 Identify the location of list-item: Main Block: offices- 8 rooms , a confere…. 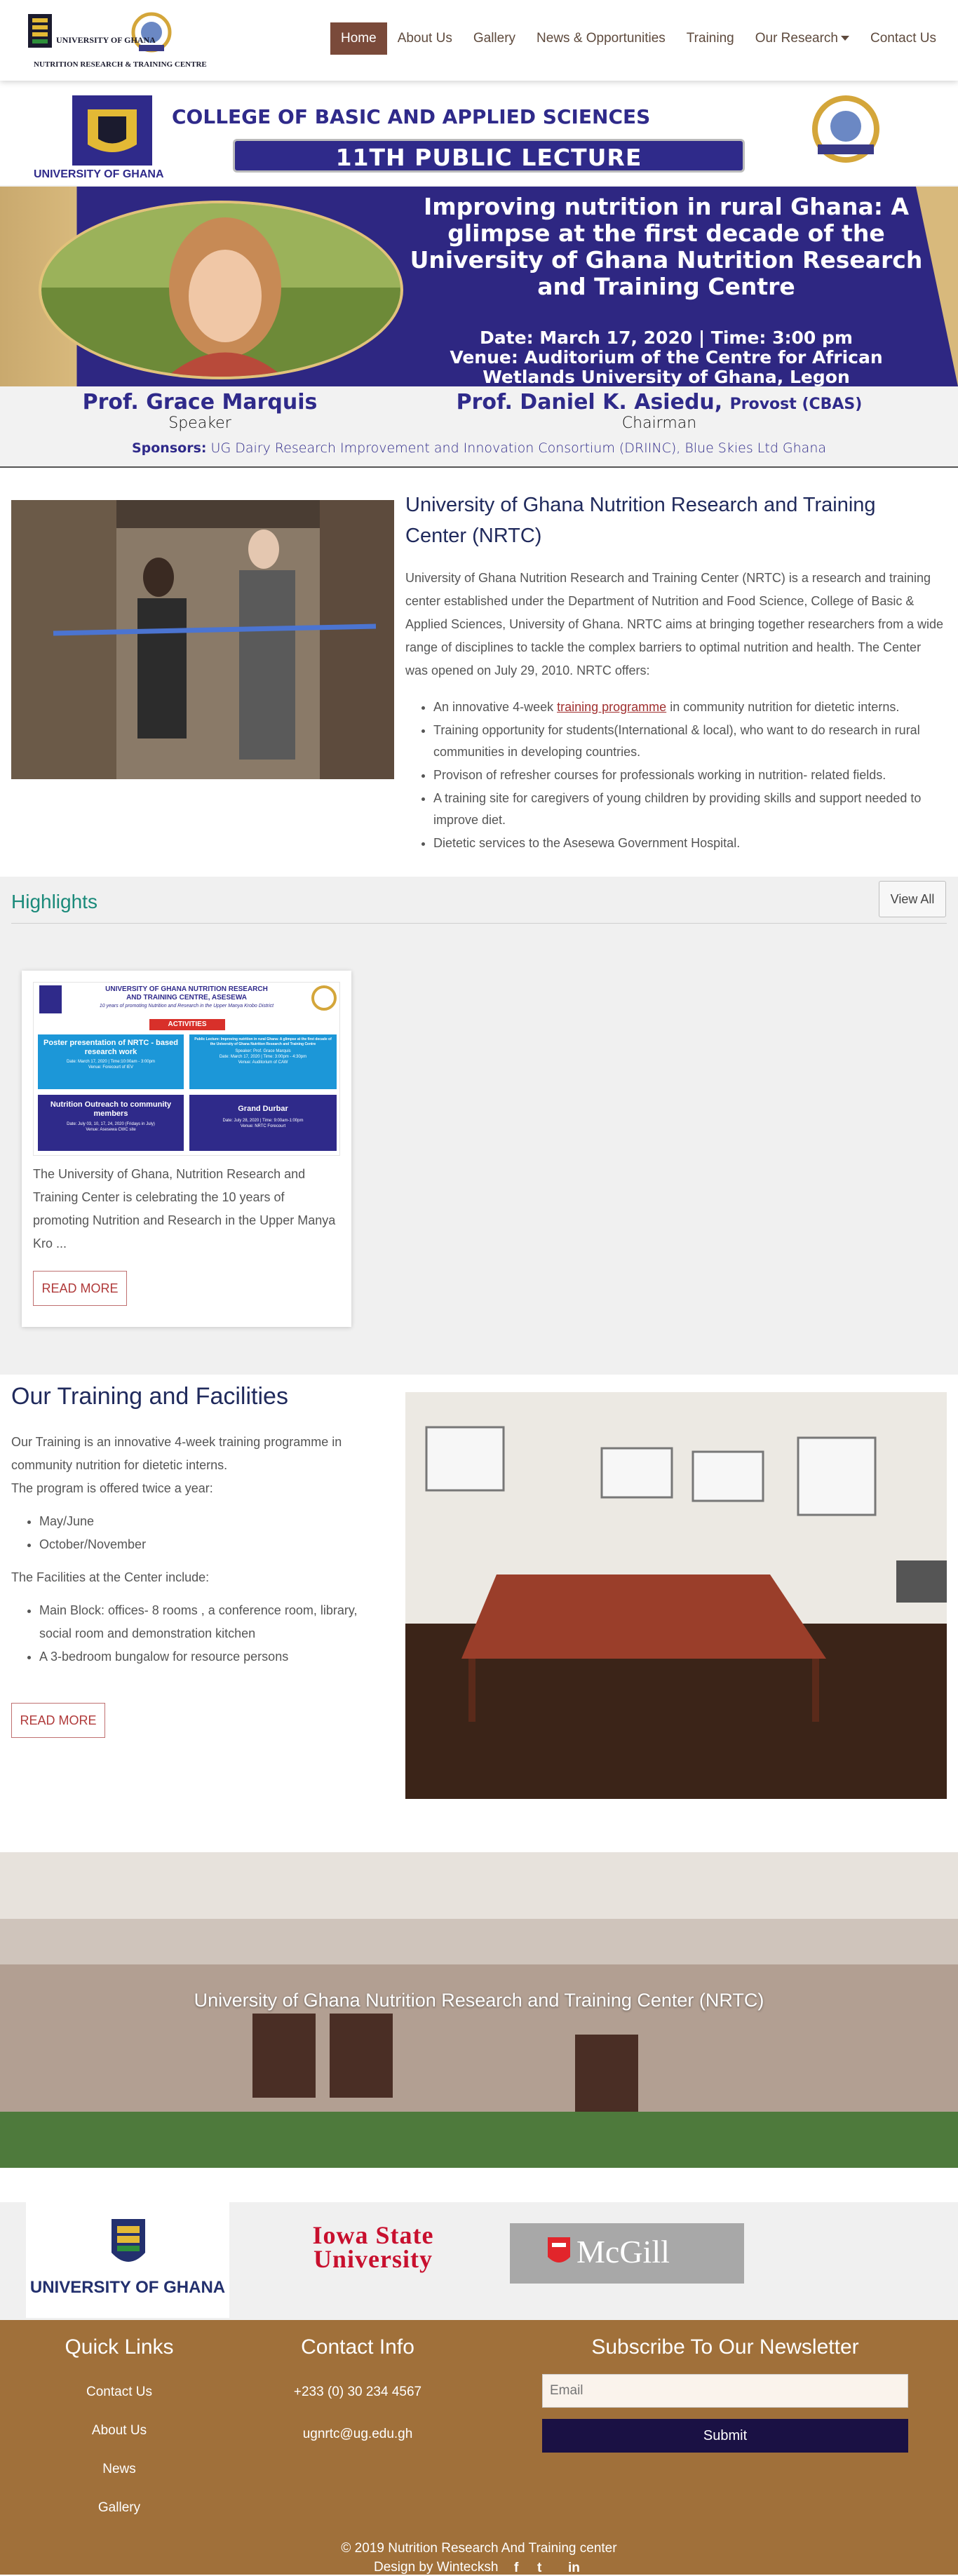
(214, 1622).